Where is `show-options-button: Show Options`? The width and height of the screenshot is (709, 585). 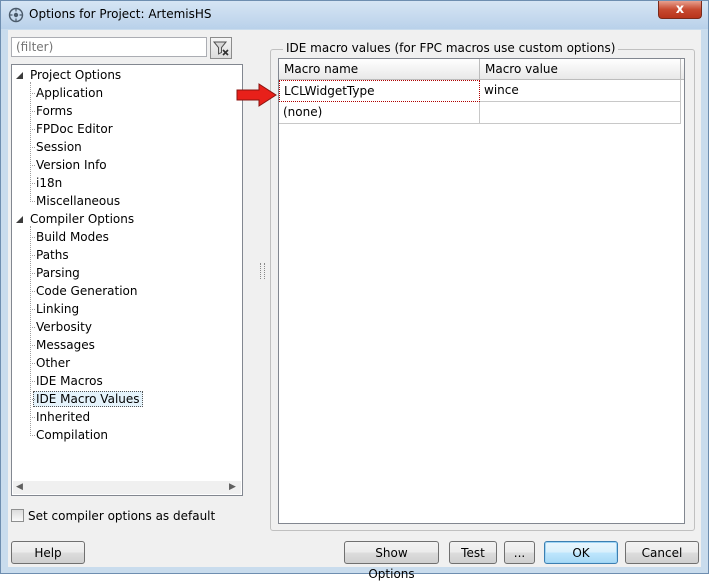 show-options-button: Show Options is located at coordinates (391, 561).